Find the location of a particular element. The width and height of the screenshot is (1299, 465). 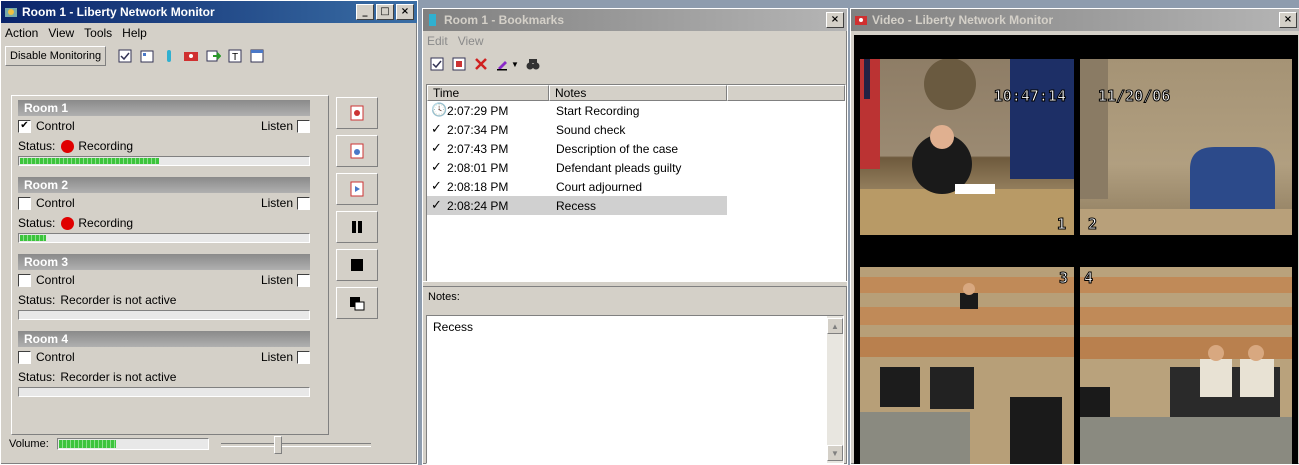

menu-help: Help is located at coordinates (134, 33).